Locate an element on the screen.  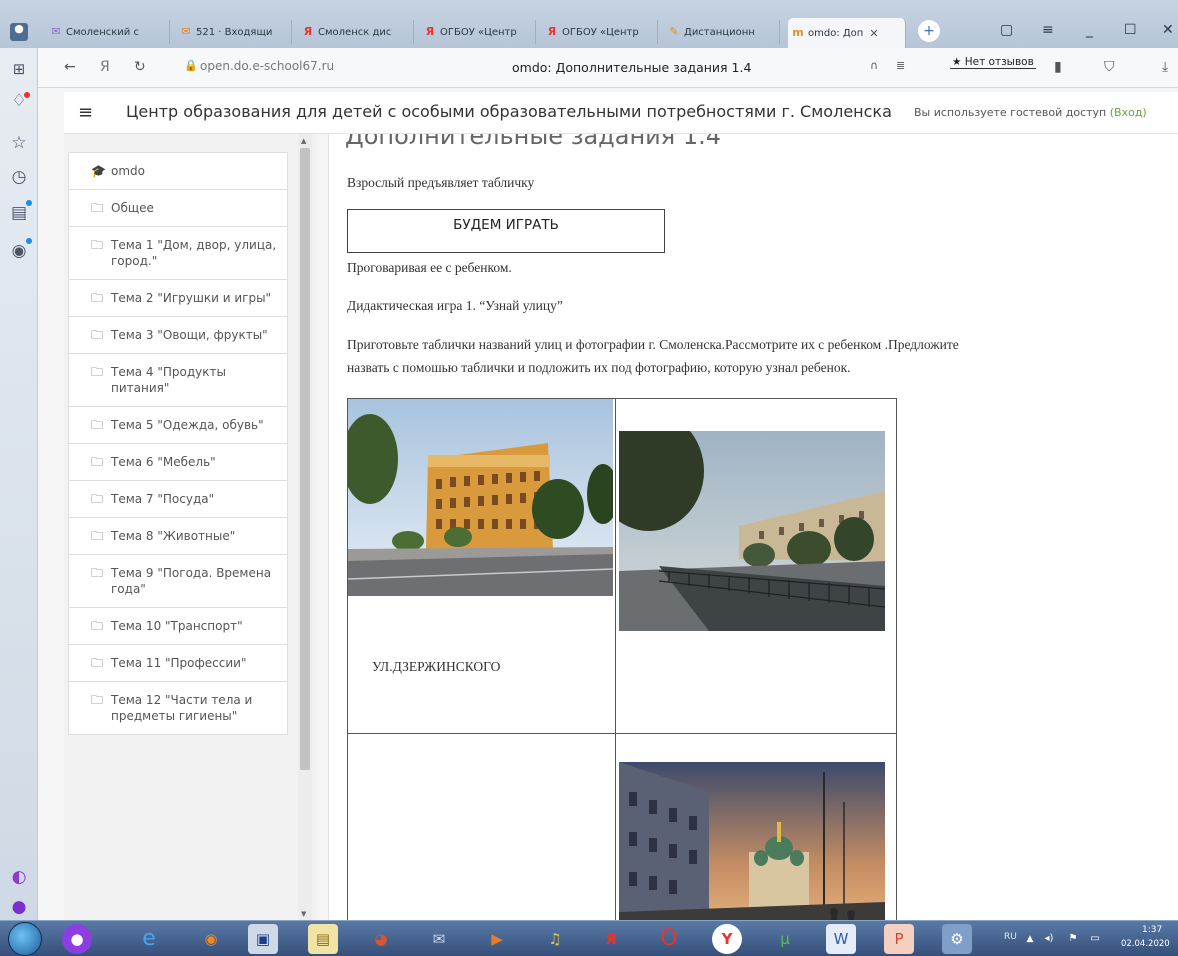
alice-icon: ◐ is located at coordinates (19, 877).